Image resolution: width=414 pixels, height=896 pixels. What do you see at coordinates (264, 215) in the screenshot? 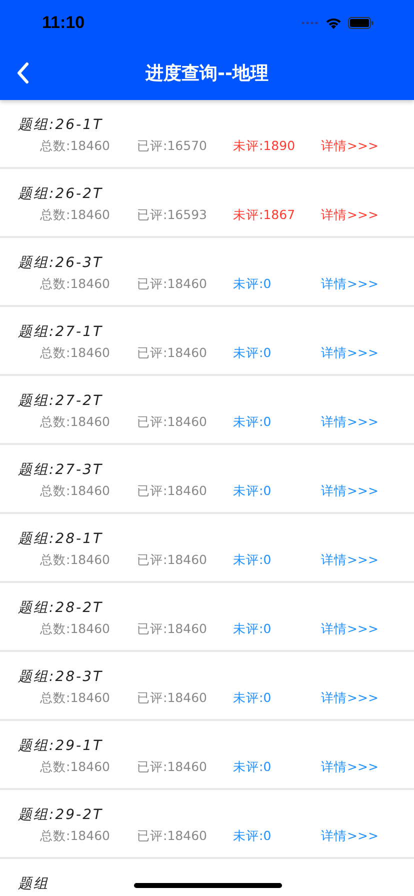
I see `pending-count: 未评:1867` at bounding box center [264, 215].